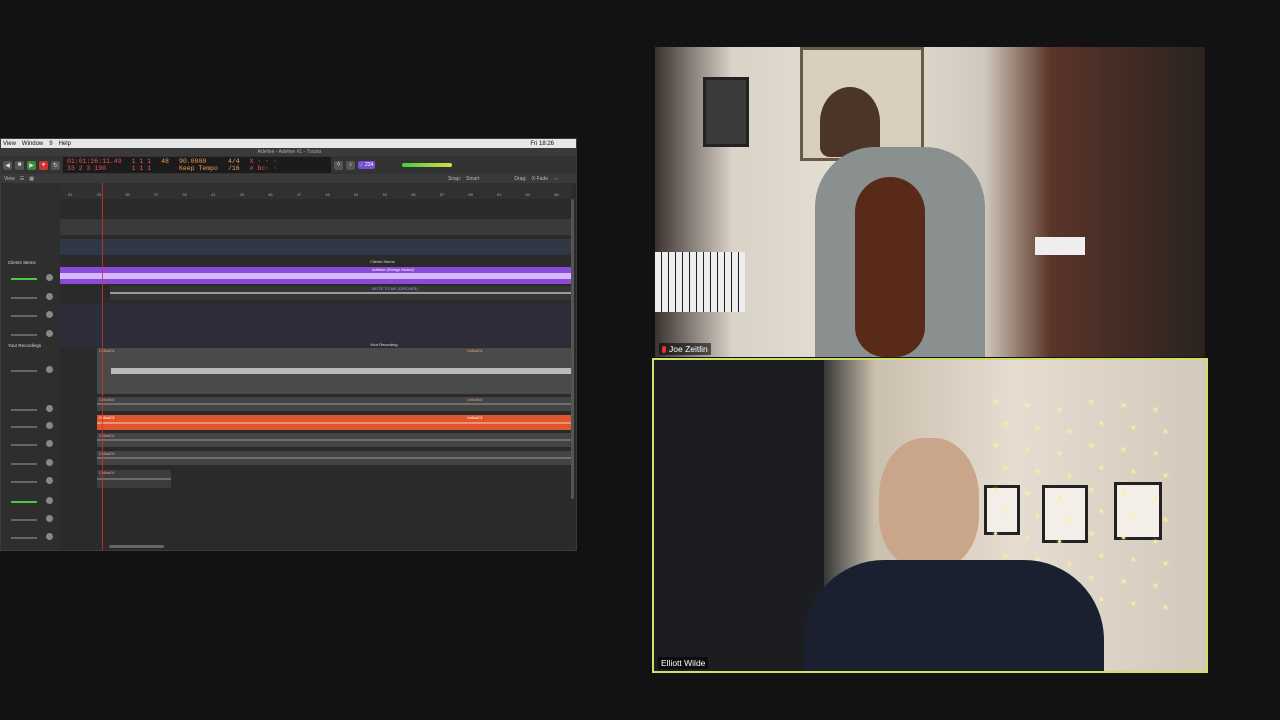 The image size is (1280, 720). Describe the element at coordinates (367, 165) in the screenshot. I see `count-in-button: ♩234` at that location.